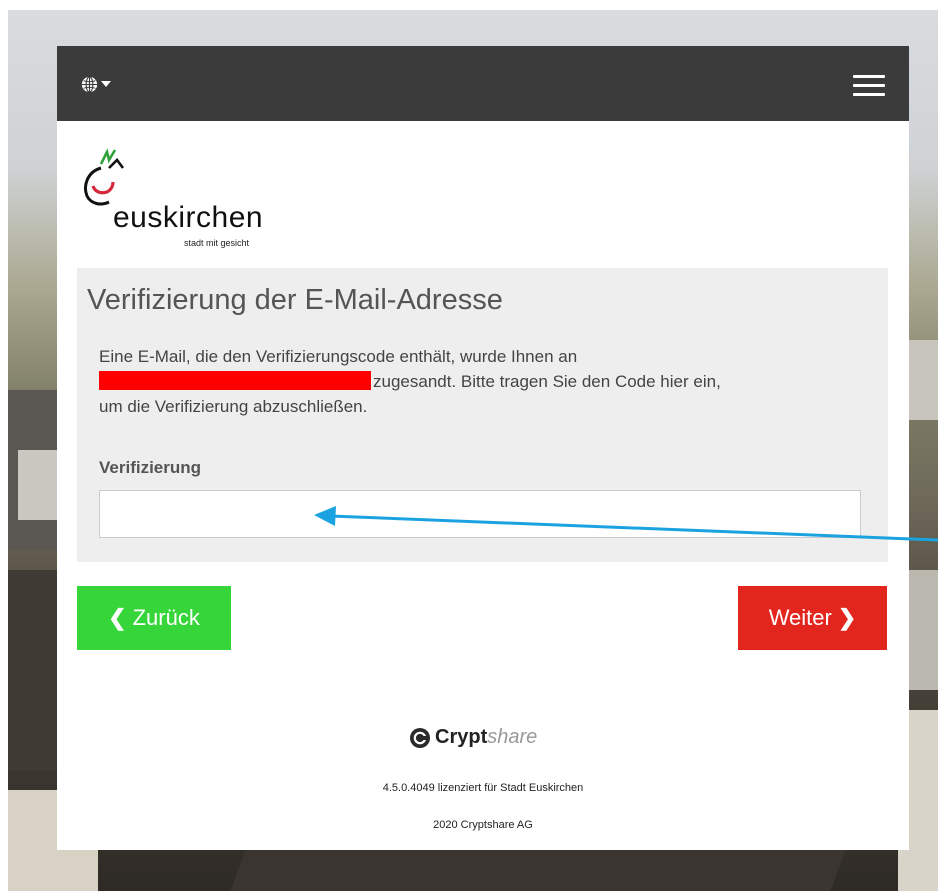 Image resolution: width=938 pixels, height=891 pixels. Describe the element at coordinates (295, 300) in the screenshot. I see `page-title: Verifizierung der E-Mail-Adresse` at that location.